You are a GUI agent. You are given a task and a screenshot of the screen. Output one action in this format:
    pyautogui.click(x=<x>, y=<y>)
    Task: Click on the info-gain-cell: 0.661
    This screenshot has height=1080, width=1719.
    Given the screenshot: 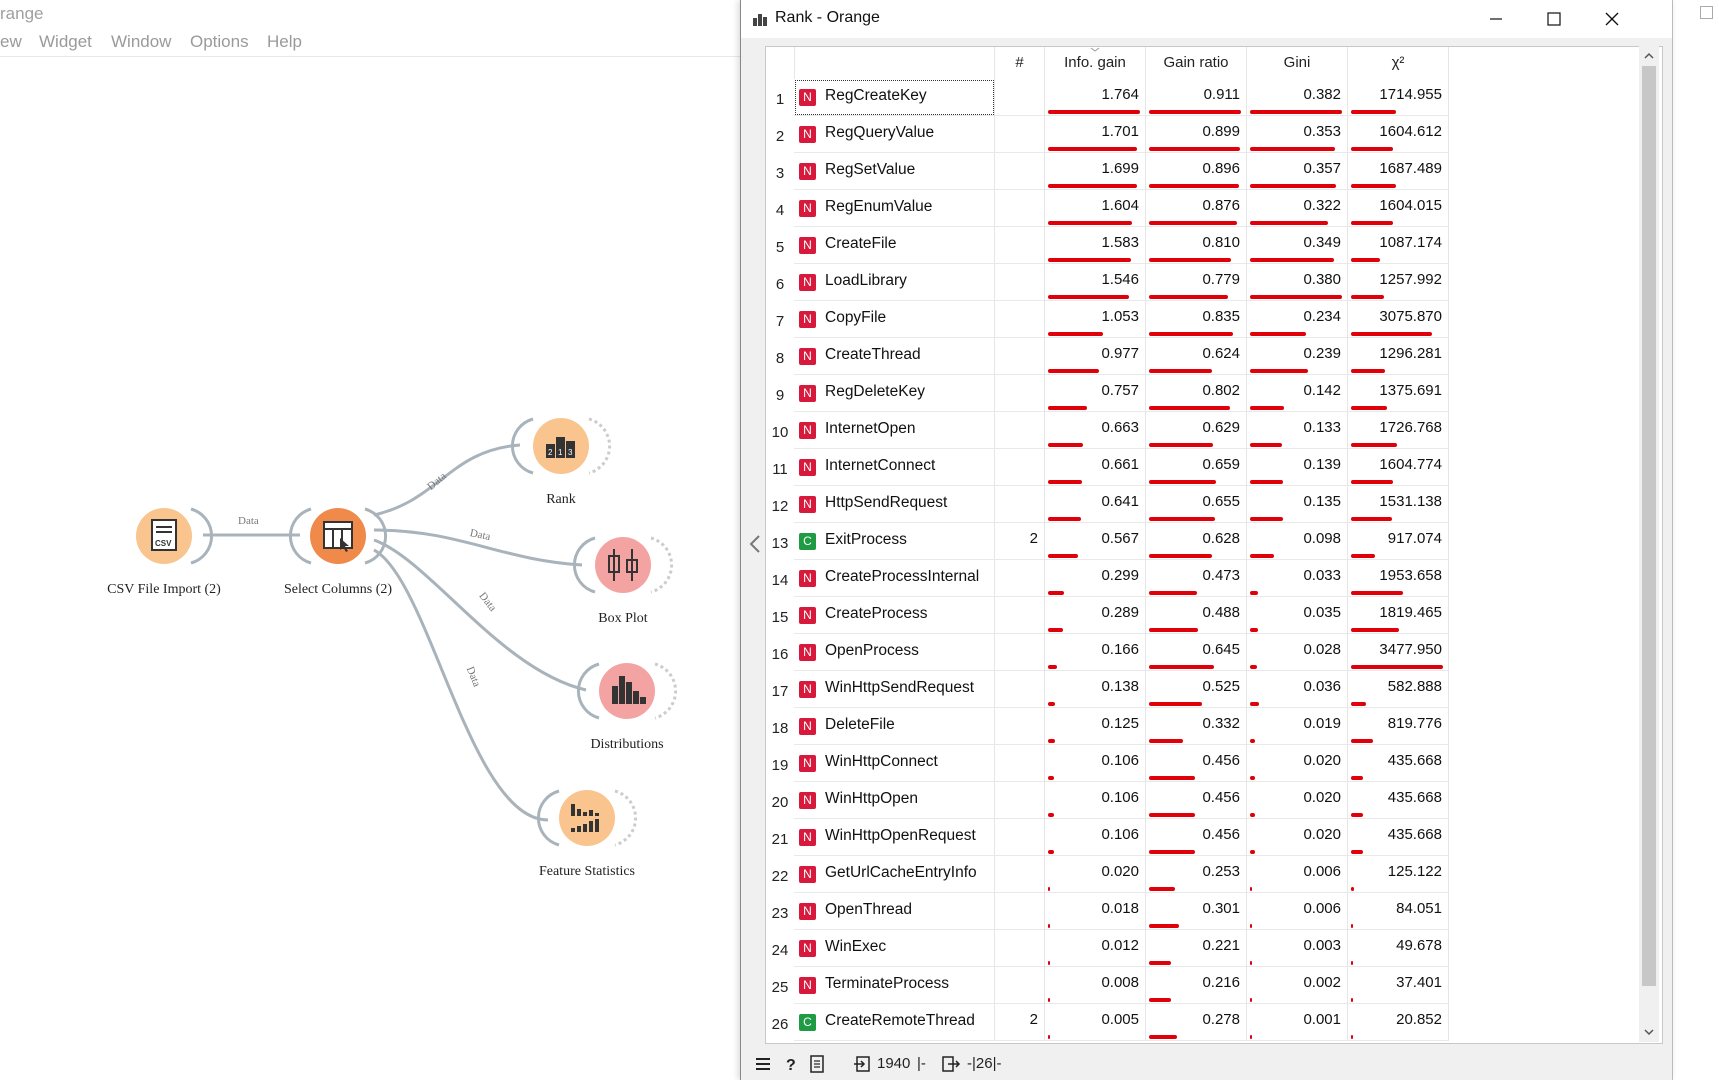 What is the action you would take?
    pyautogui.click(x=1095, y=467)
    